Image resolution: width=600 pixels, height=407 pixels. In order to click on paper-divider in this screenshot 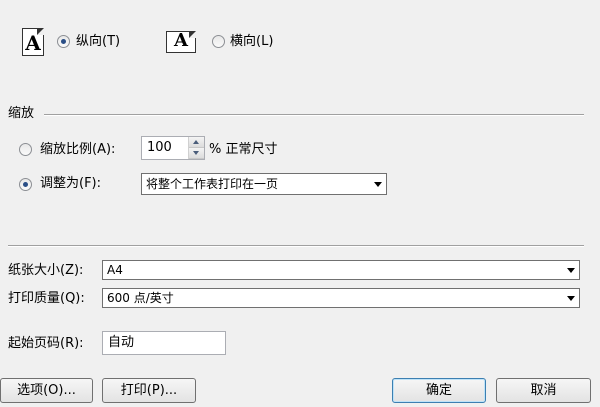, I will do `click(296, 246)`.